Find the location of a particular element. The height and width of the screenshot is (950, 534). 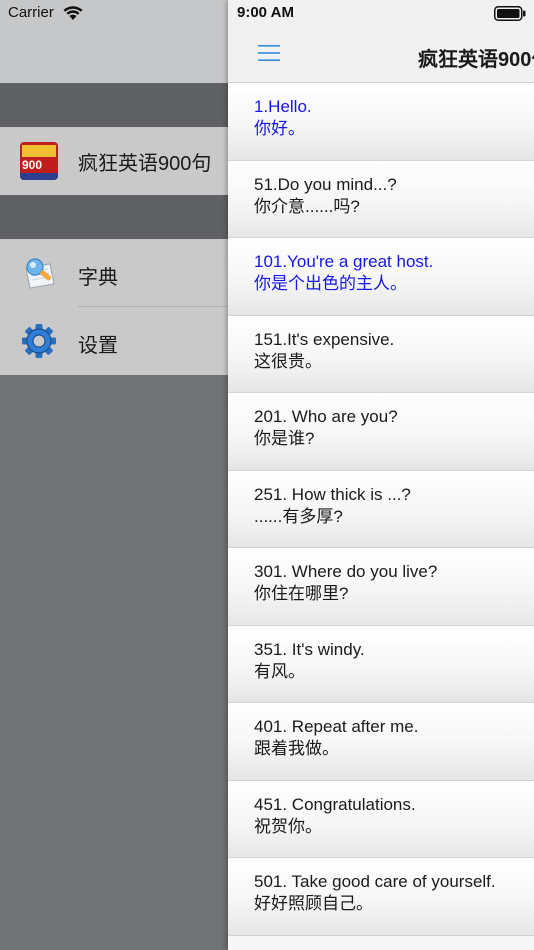

gear-icon is located at coordinates (39, 341).